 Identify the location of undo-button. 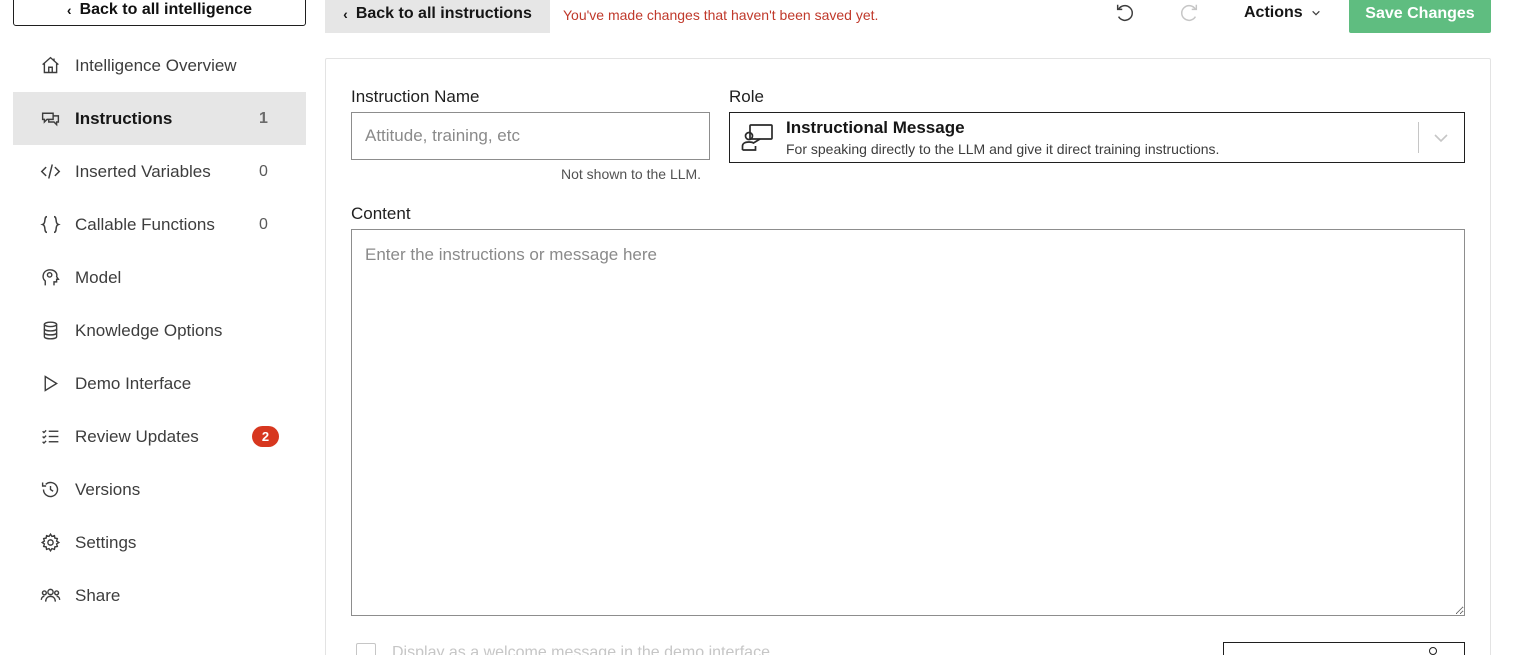
(1125, 13).